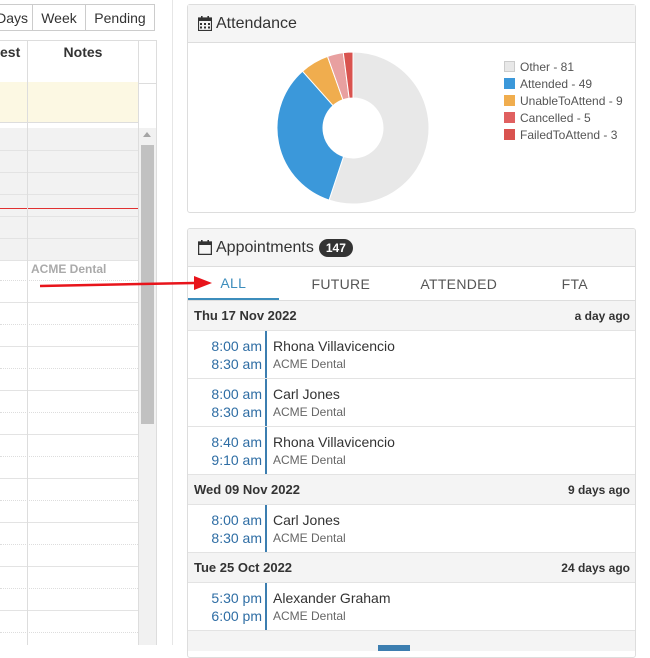 The height and width of the screenshot is (658, 650). Describe the element at coordinates (459, 283) in the screenshot. I see `tab-attended: ATTENDED` at that location.